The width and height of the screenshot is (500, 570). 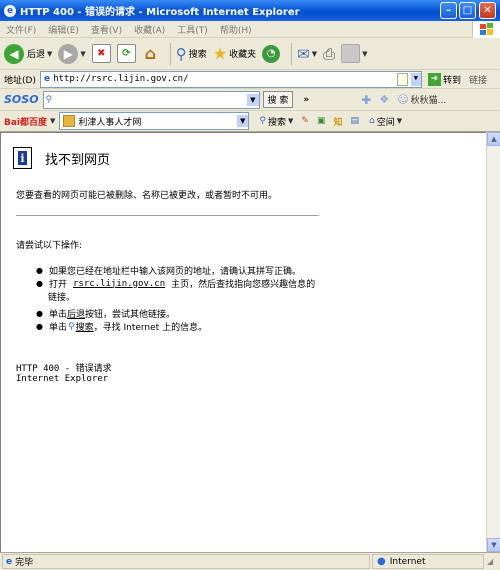 I want to click on home-icon: ⌂, so click(x=150, y=53).